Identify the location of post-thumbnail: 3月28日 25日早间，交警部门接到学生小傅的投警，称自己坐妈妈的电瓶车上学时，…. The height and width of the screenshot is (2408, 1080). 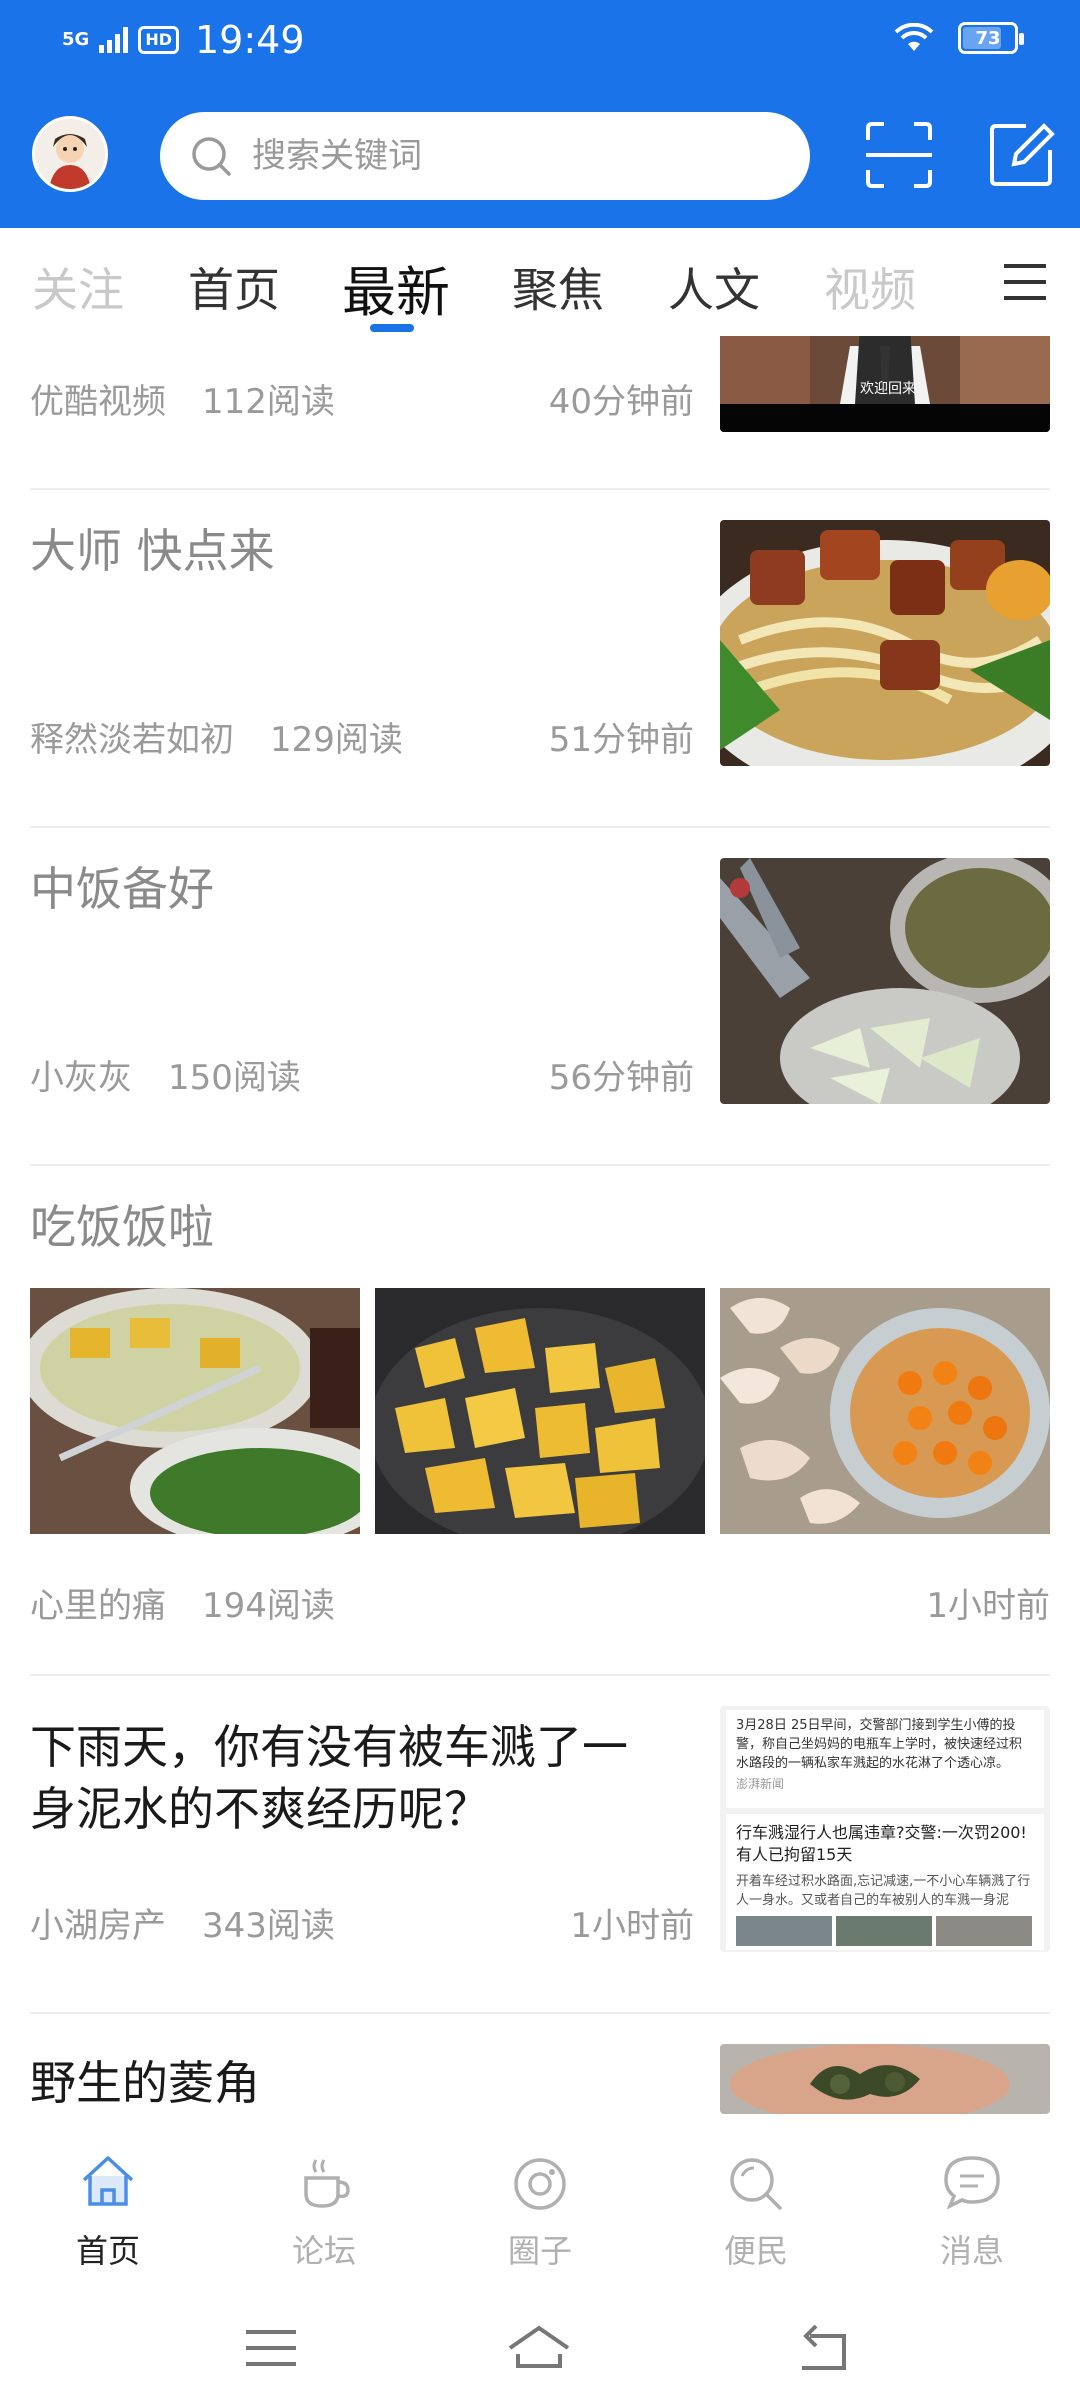
(885, 1829).